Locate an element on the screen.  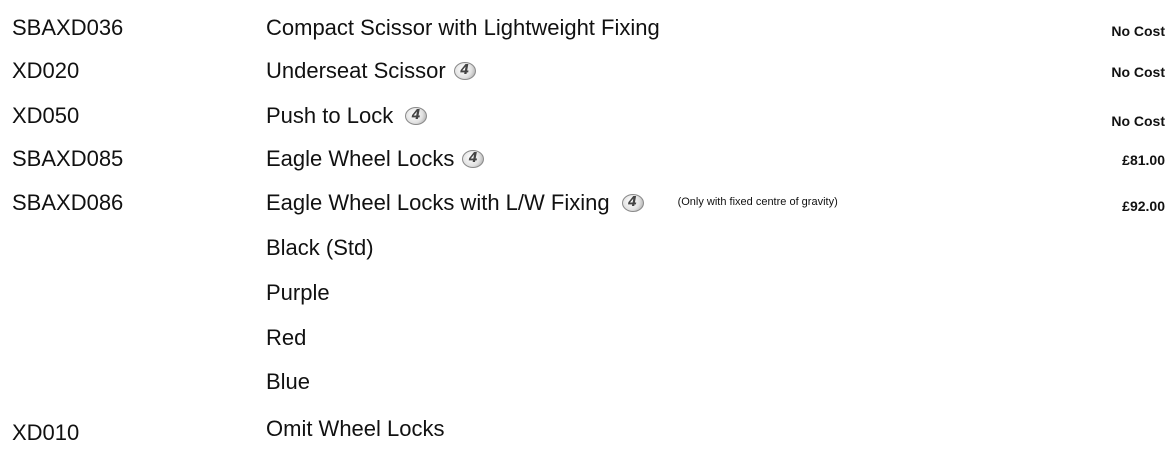
option-description: Underseat Scissor 4 is located at coordinates (371, 70).